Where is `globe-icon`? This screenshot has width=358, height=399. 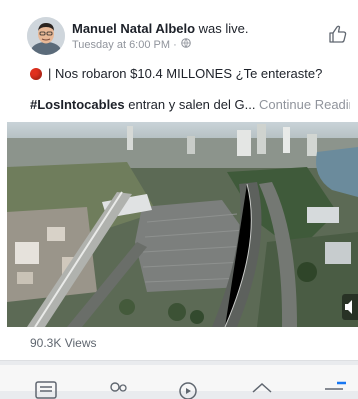
globe-icon is located at coordinates (185, 44).